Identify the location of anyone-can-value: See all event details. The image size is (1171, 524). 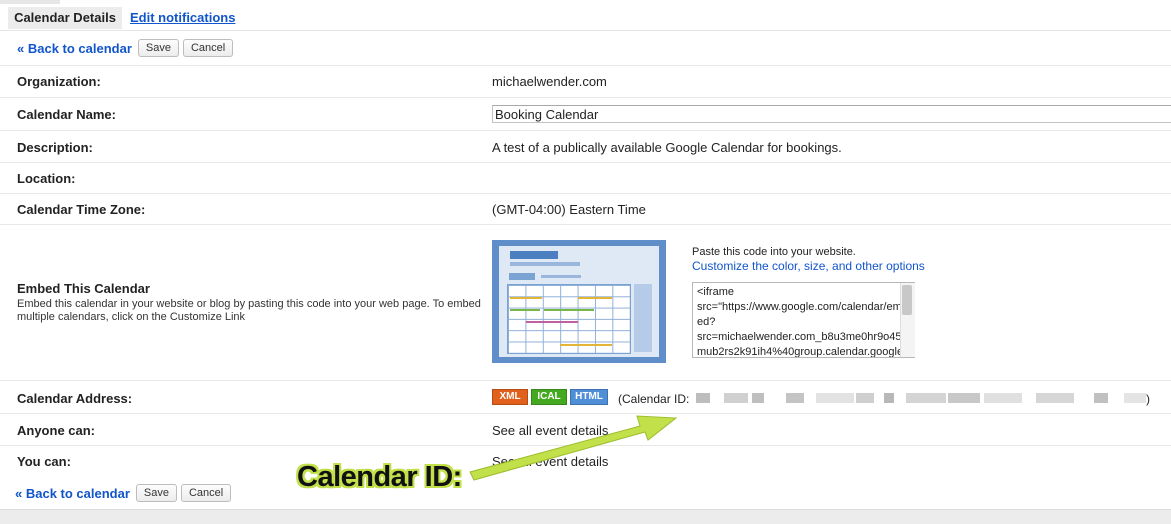
(550, 430).